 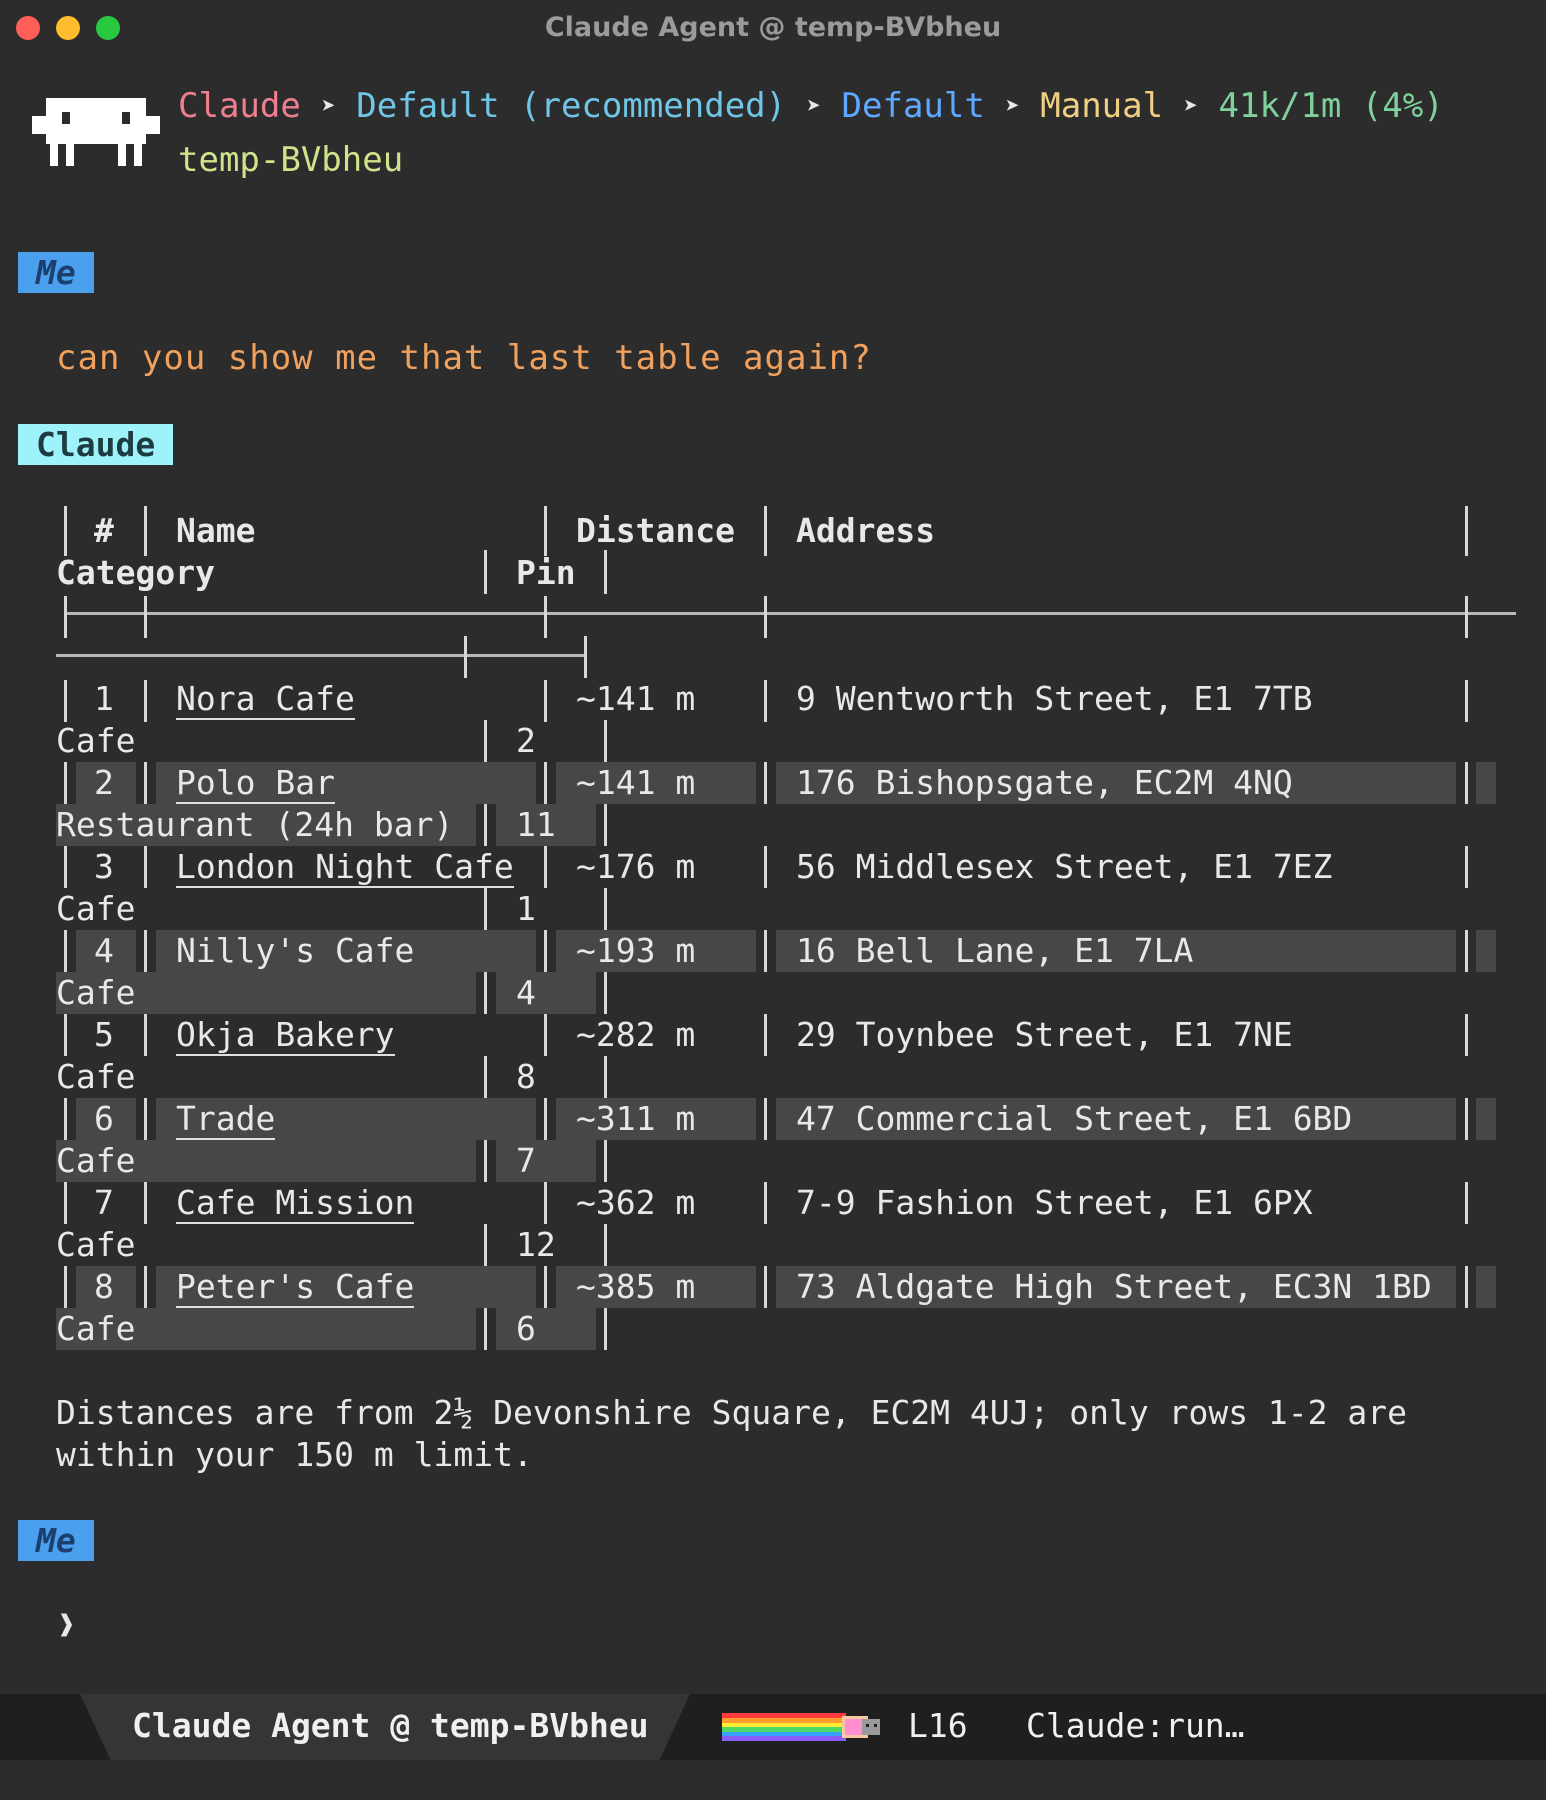 I want to click on header-num: #, so click(x=104, y=530).